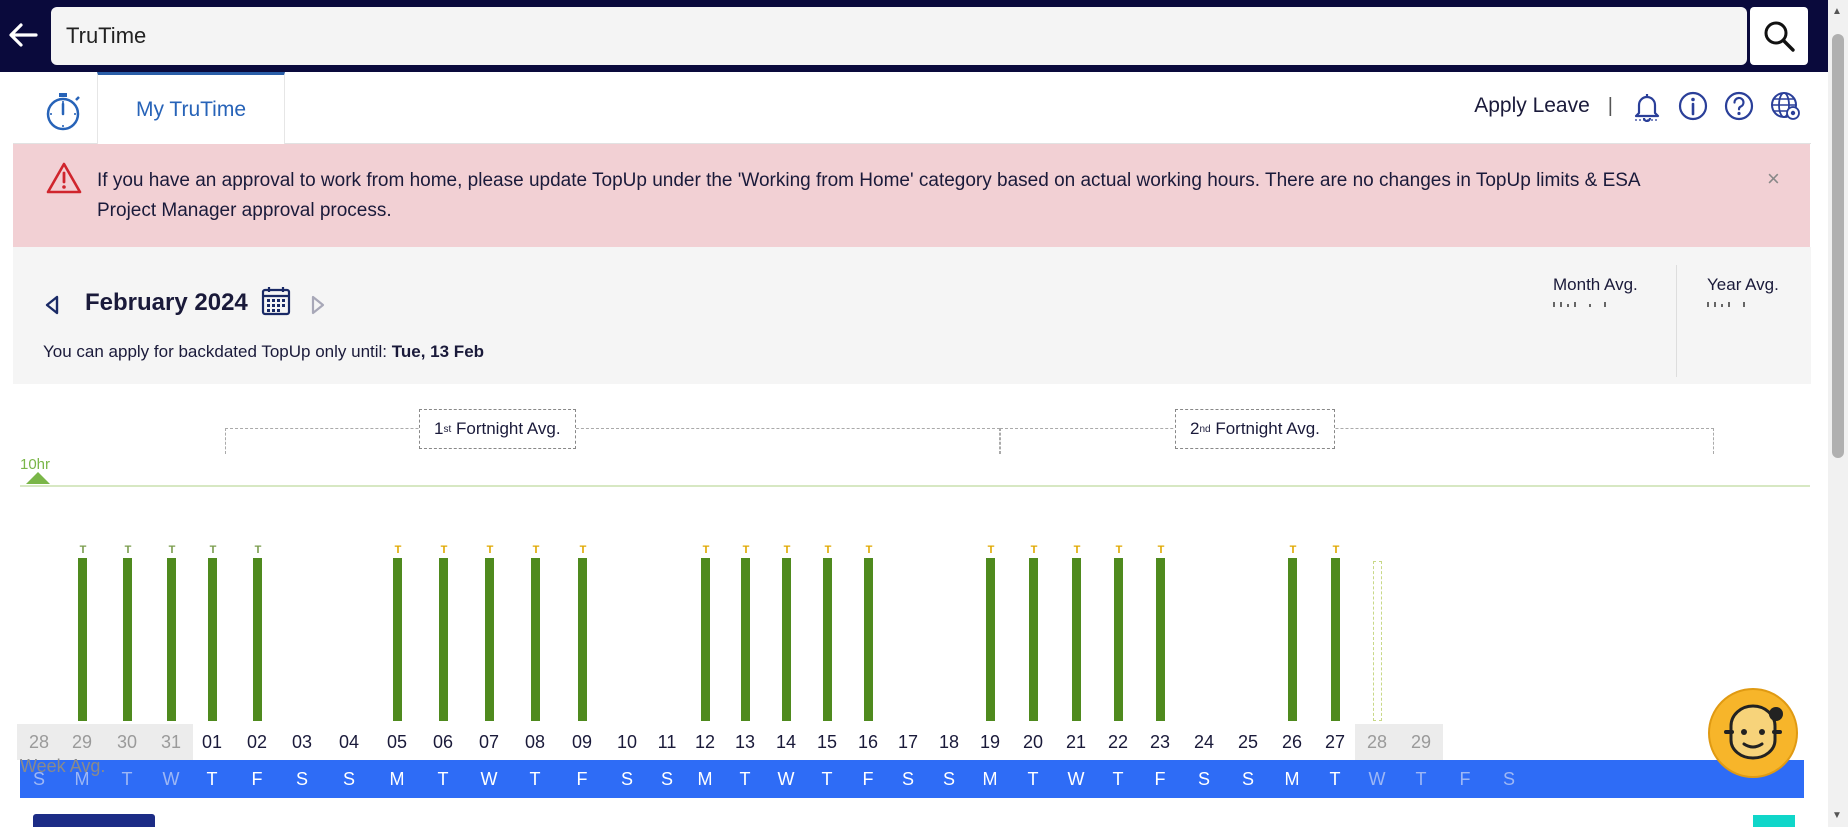 Image resolution: width=1848 pixels, height=827 pixels. I want to click on scroll-down-icon: ▼, so click(1837, 815).